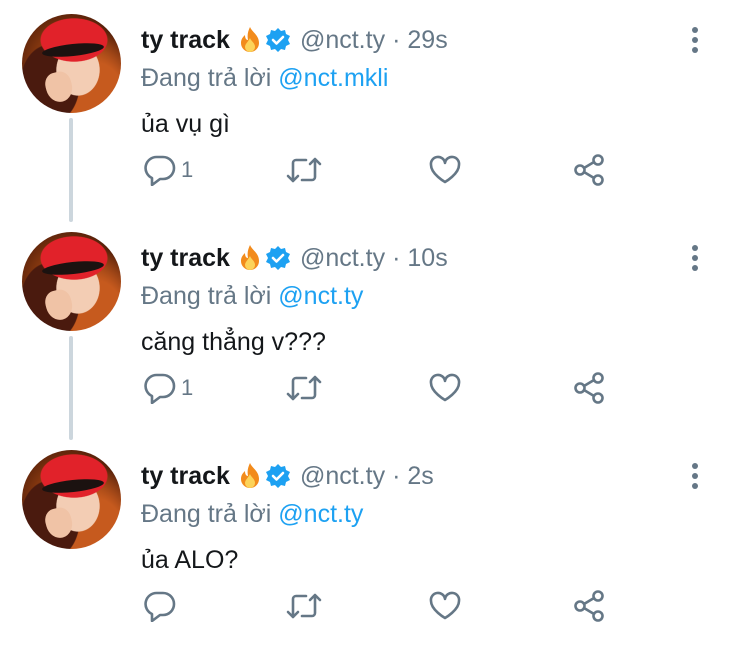 The width and height of the screenshot is (750, 654). What do you see at coordinates (233, 342) in the screenshot?
I see `tweet-text: căng thẳng v???` at bounding box center [233, 342].